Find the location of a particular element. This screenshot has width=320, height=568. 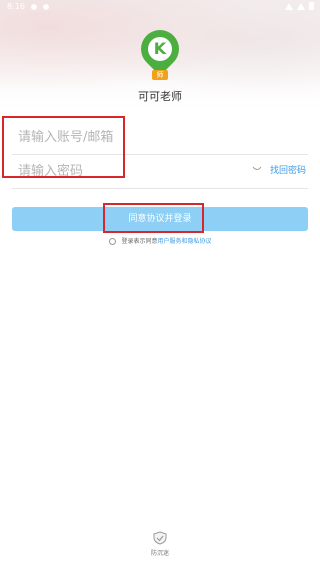

logo-tag: 师 is located at coordinates (160, 75).